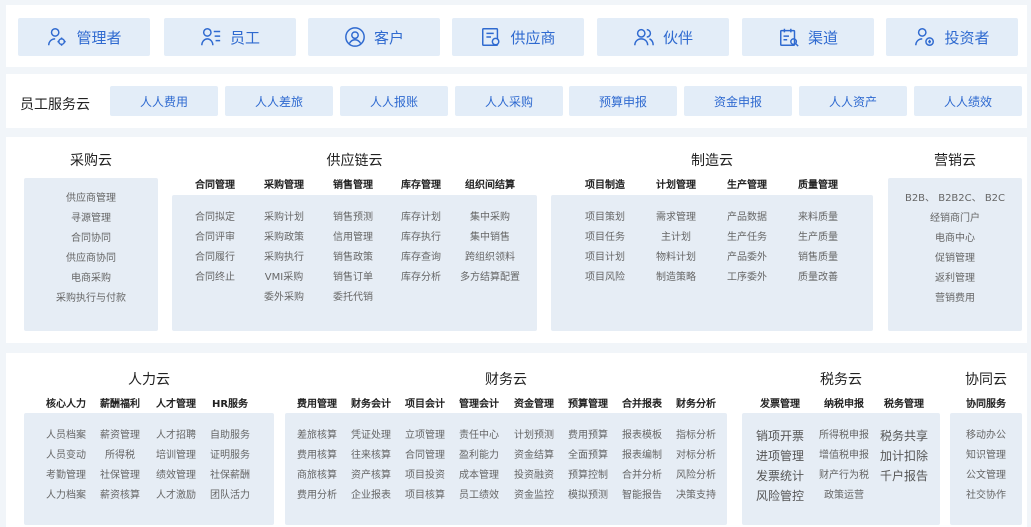  Describe the element at coordinates (676, 258) in the screenshot. I see `list-item: 物料计划` at that location.